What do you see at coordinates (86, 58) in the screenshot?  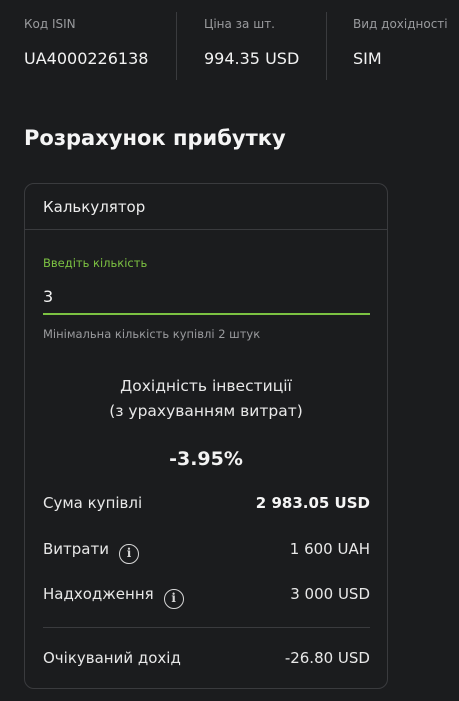 I see `isin-value: UA4000226138` at bounding box center [86, 58].